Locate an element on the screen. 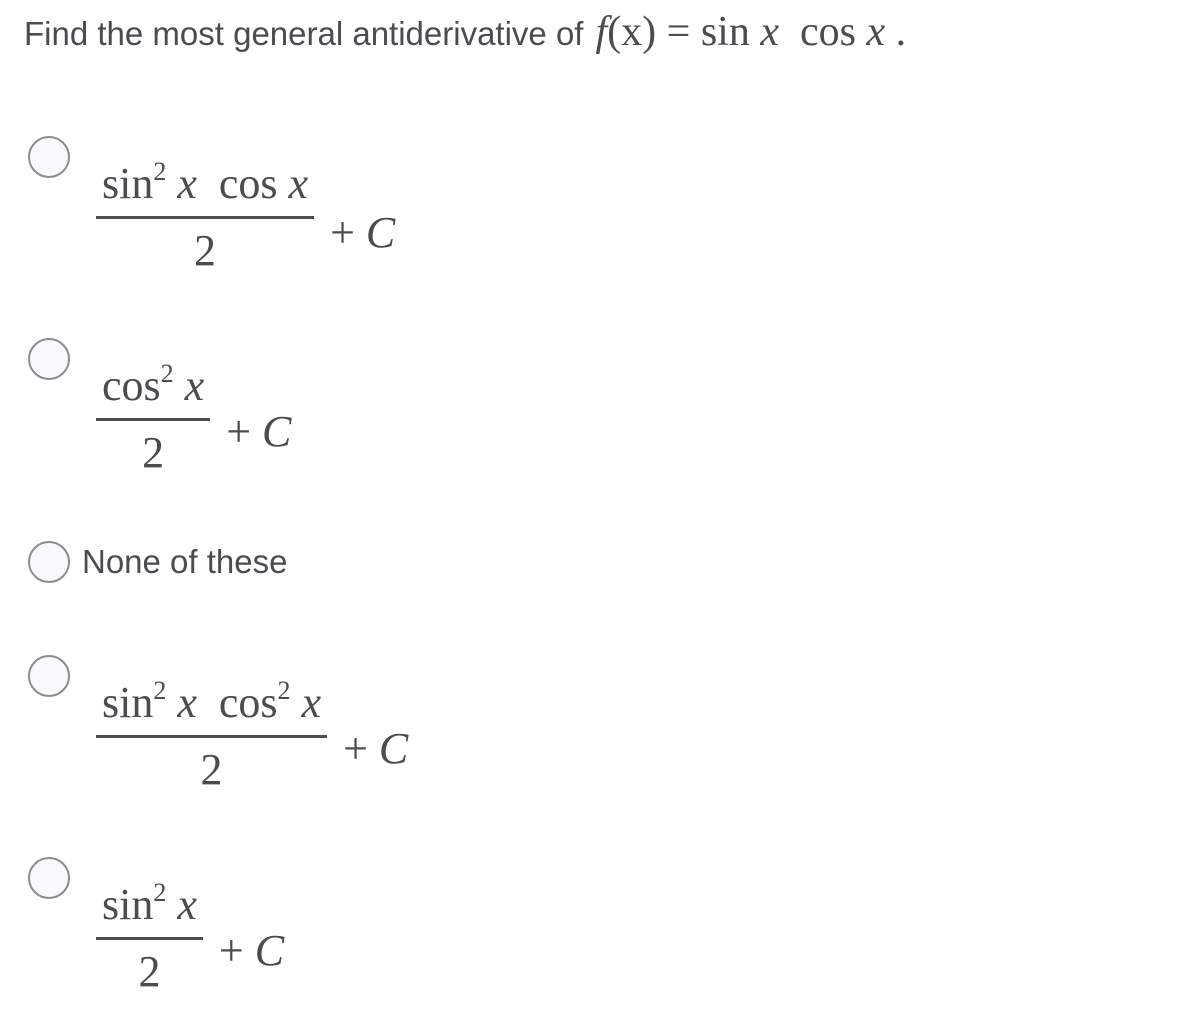  answer-option-1: sin2 x cos x 2 + C is located at coordinates (211, 204).